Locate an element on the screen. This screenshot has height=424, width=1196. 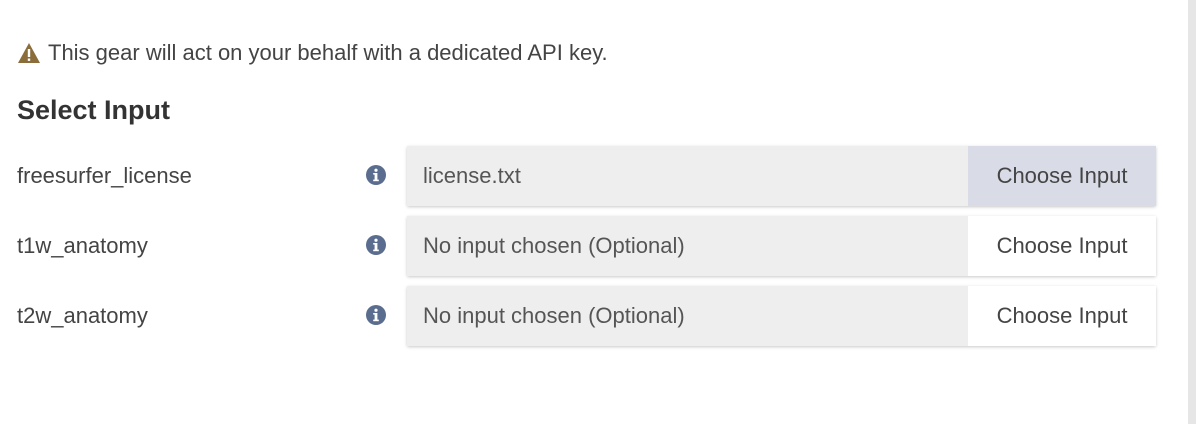
selected-file-field: license.txt is located at coordinates (687, 176).